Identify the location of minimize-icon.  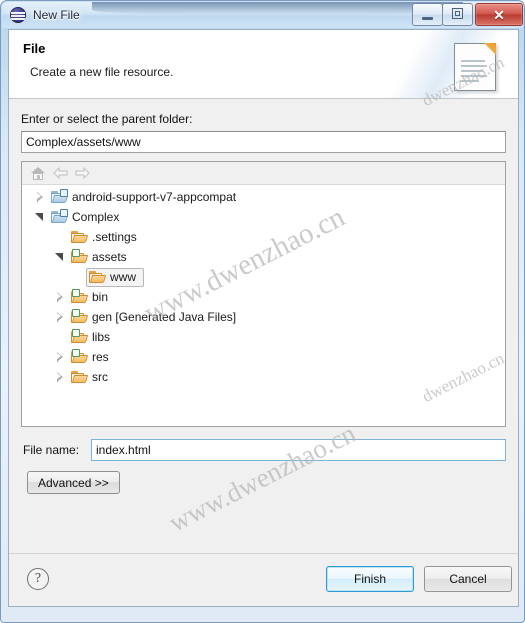
(427, 18).